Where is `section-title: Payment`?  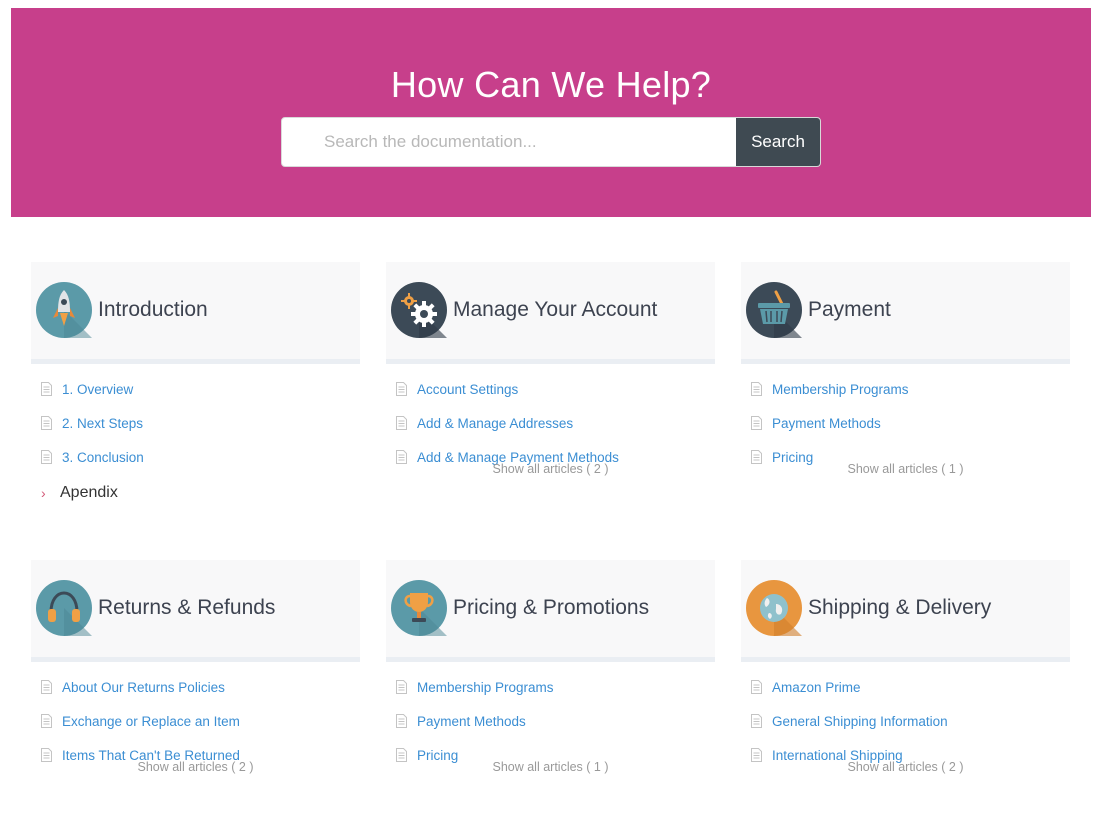 section-title: Payment is located at coordinates (849, 309).